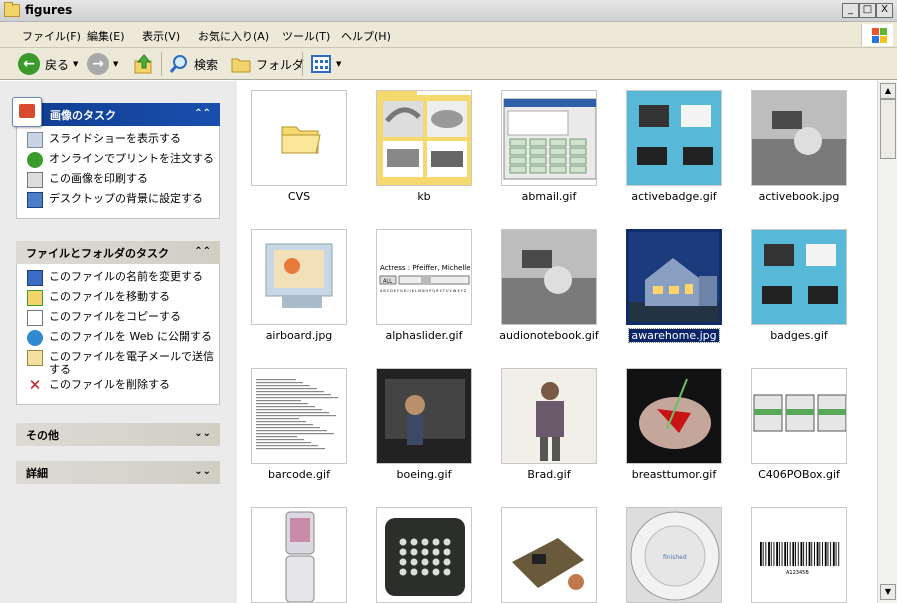 Image resolution: width=897 pixels, height=603 pixels. Describe the element at coordinates (674, 146) in the screenshot. I see `file-tile: activebadge.gif` at that location.